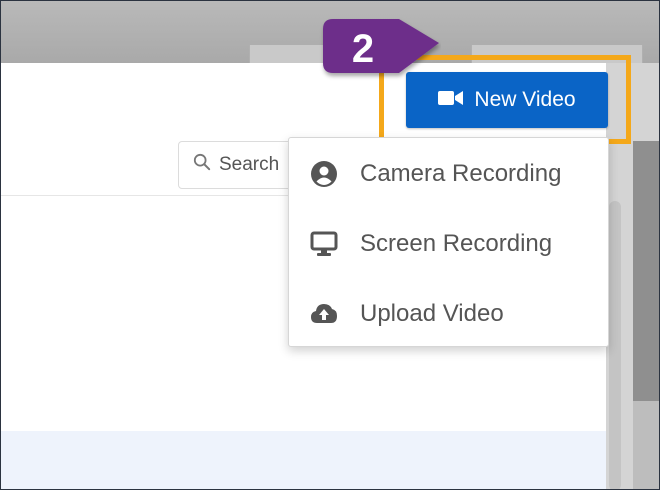  I want to click on step-number: 2, so click(363, 49).